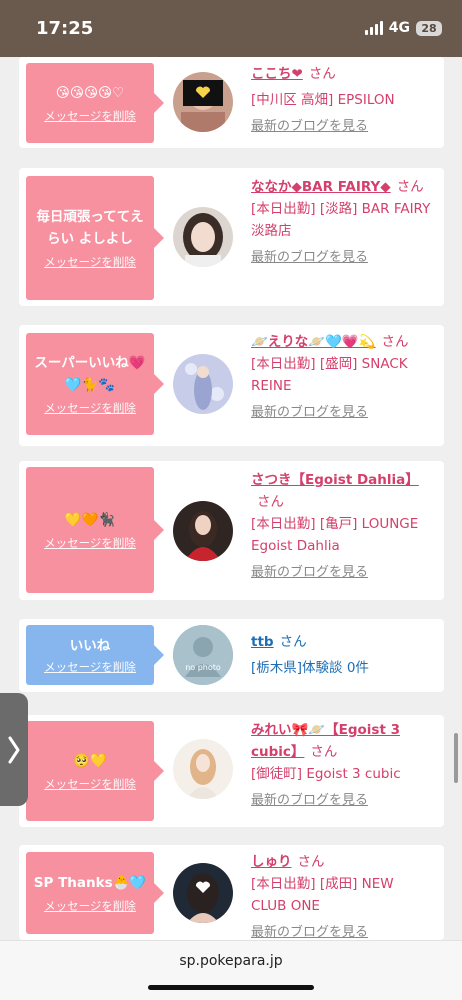 The image size is (462, 1000). Describe the element at coordinates (329, 375) in the screenshot. I see `shop-info: [本日出勤] [盛岡] SNACK REINE` at that location.